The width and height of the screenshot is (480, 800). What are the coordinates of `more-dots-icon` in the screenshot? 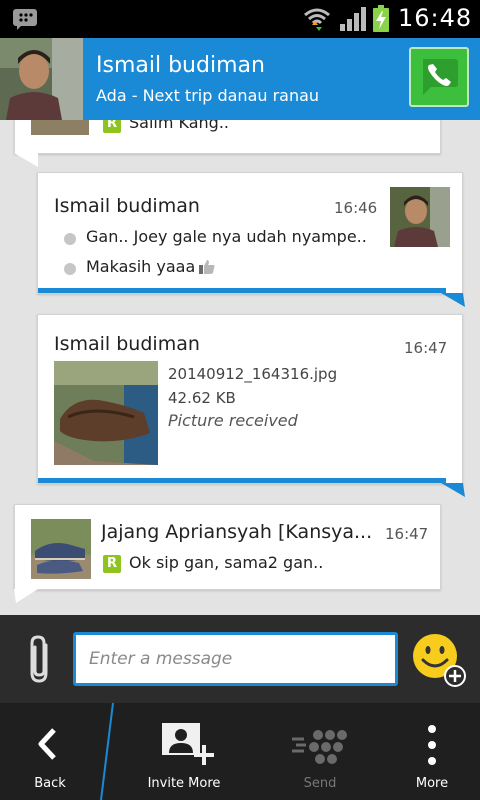 It's located at (432, 745).